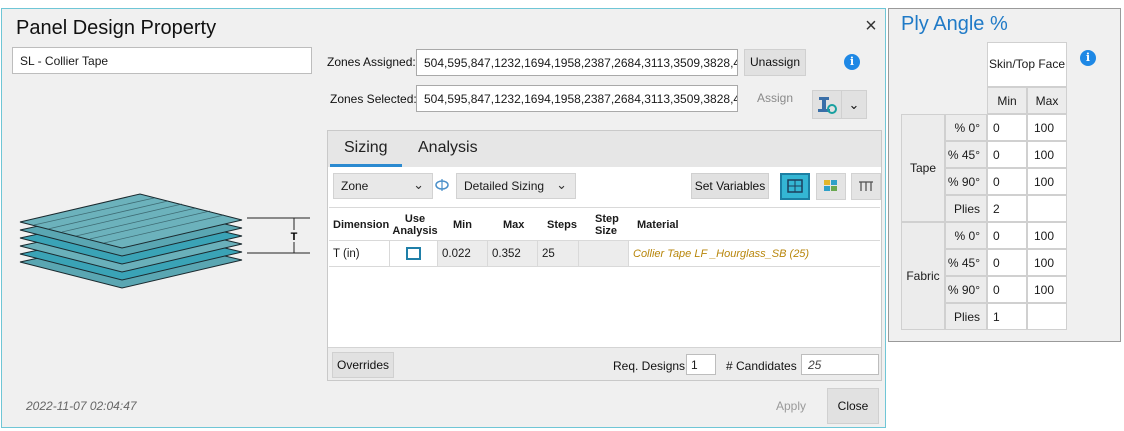 The height and width of the screenshot is (431, 1124). What do you see at coordinates (853, 406) in the screenshot?
I see `close-button: Close` at bounding box center [853, 406].